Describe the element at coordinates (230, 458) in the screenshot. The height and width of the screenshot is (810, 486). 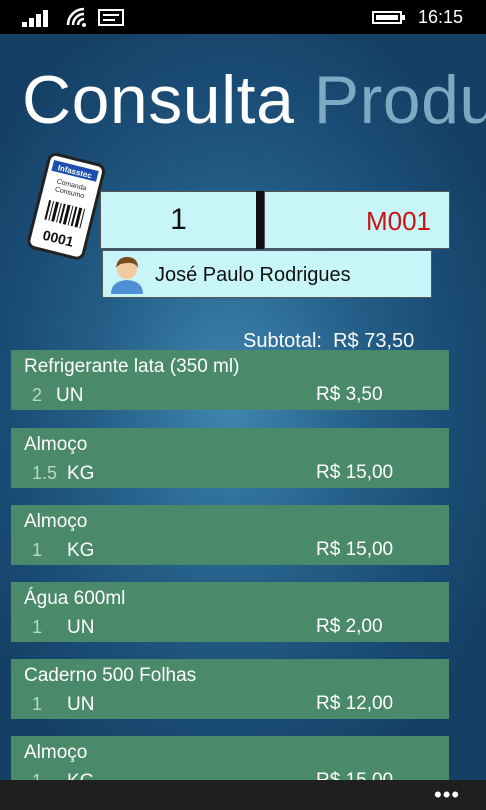
I see `list-item: Almoço 1.5 KG R$ 15,00` at that location.